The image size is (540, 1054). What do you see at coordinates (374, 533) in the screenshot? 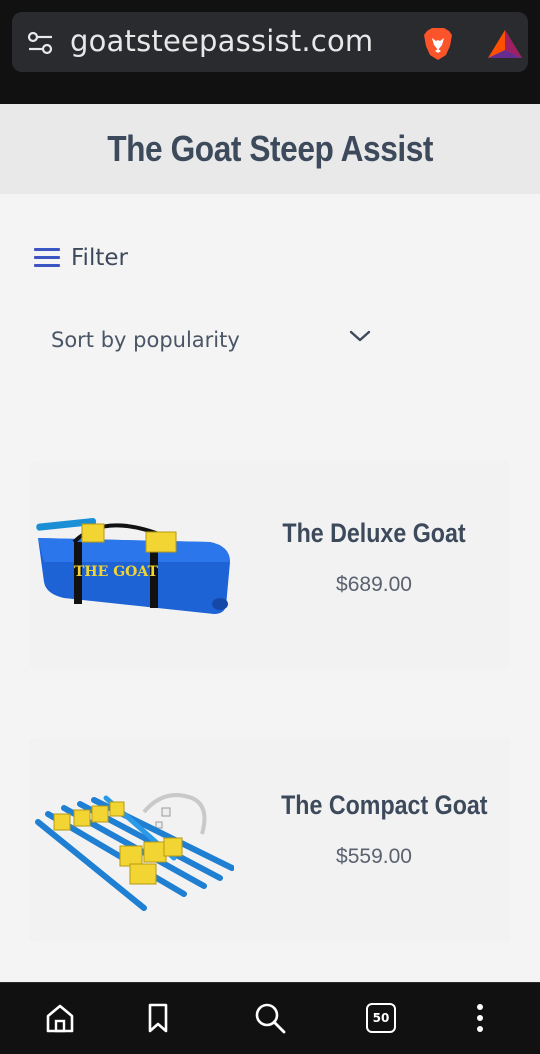
I see `product-name: The Deluxe Goat` at bounding box center [374, 533].